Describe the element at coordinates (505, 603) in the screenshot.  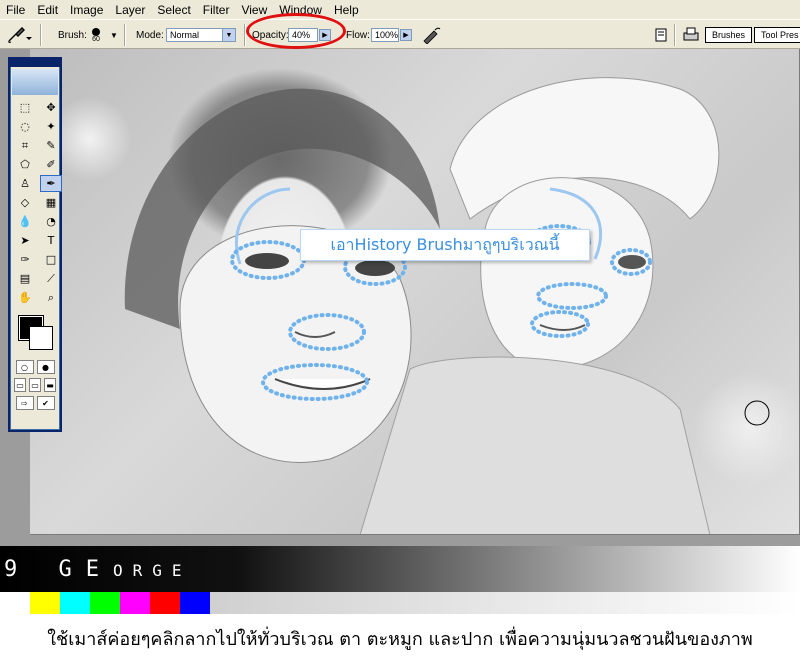
I see `fade-bar` at that location.